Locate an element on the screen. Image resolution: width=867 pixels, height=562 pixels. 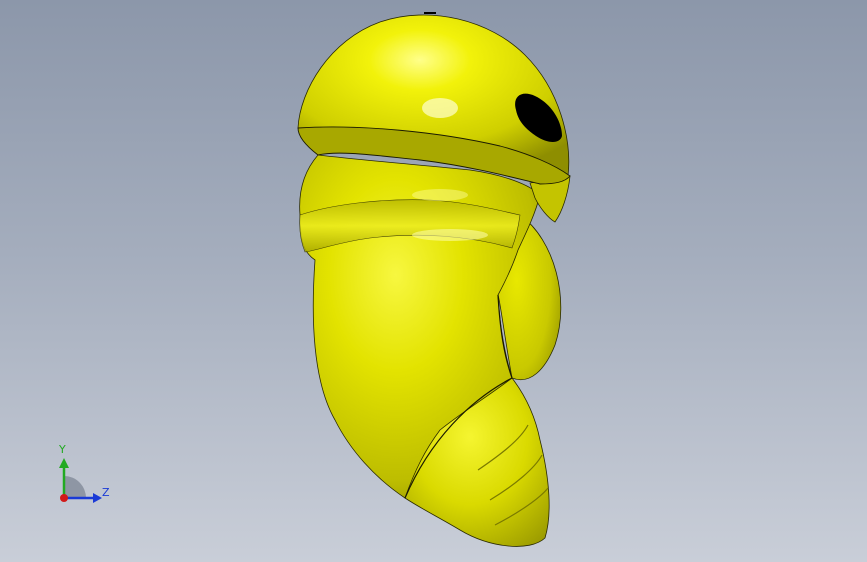
triad-x-axis-dot is located at coordinates (64, 498).